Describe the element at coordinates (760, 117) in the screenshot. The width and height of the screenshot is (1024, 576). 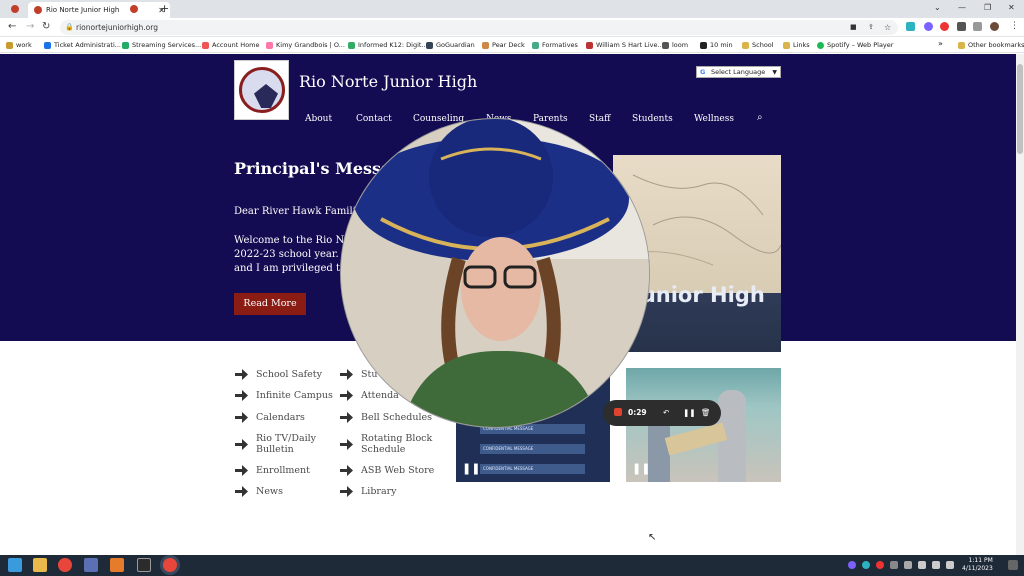
I see `search-icon: ⌕` at that location.